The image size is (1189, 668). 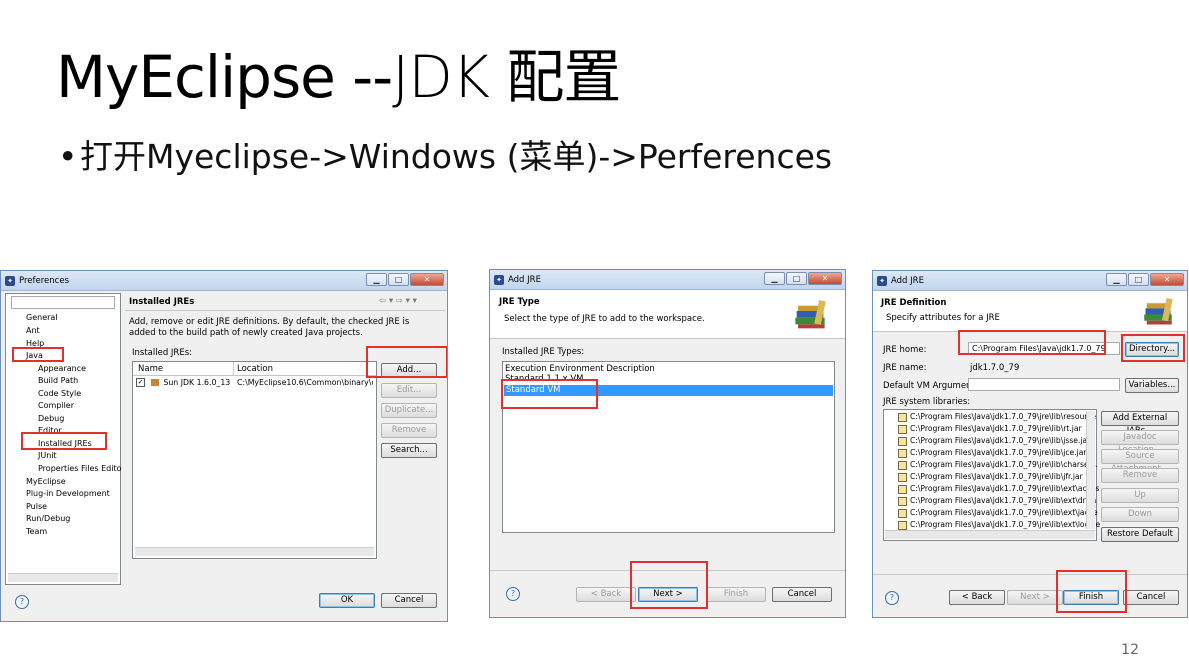 What do you see at coordinates (524, 279) in the screenshot?
I see `add-jre-title: Add JRE` at bounding box center [524, 279].